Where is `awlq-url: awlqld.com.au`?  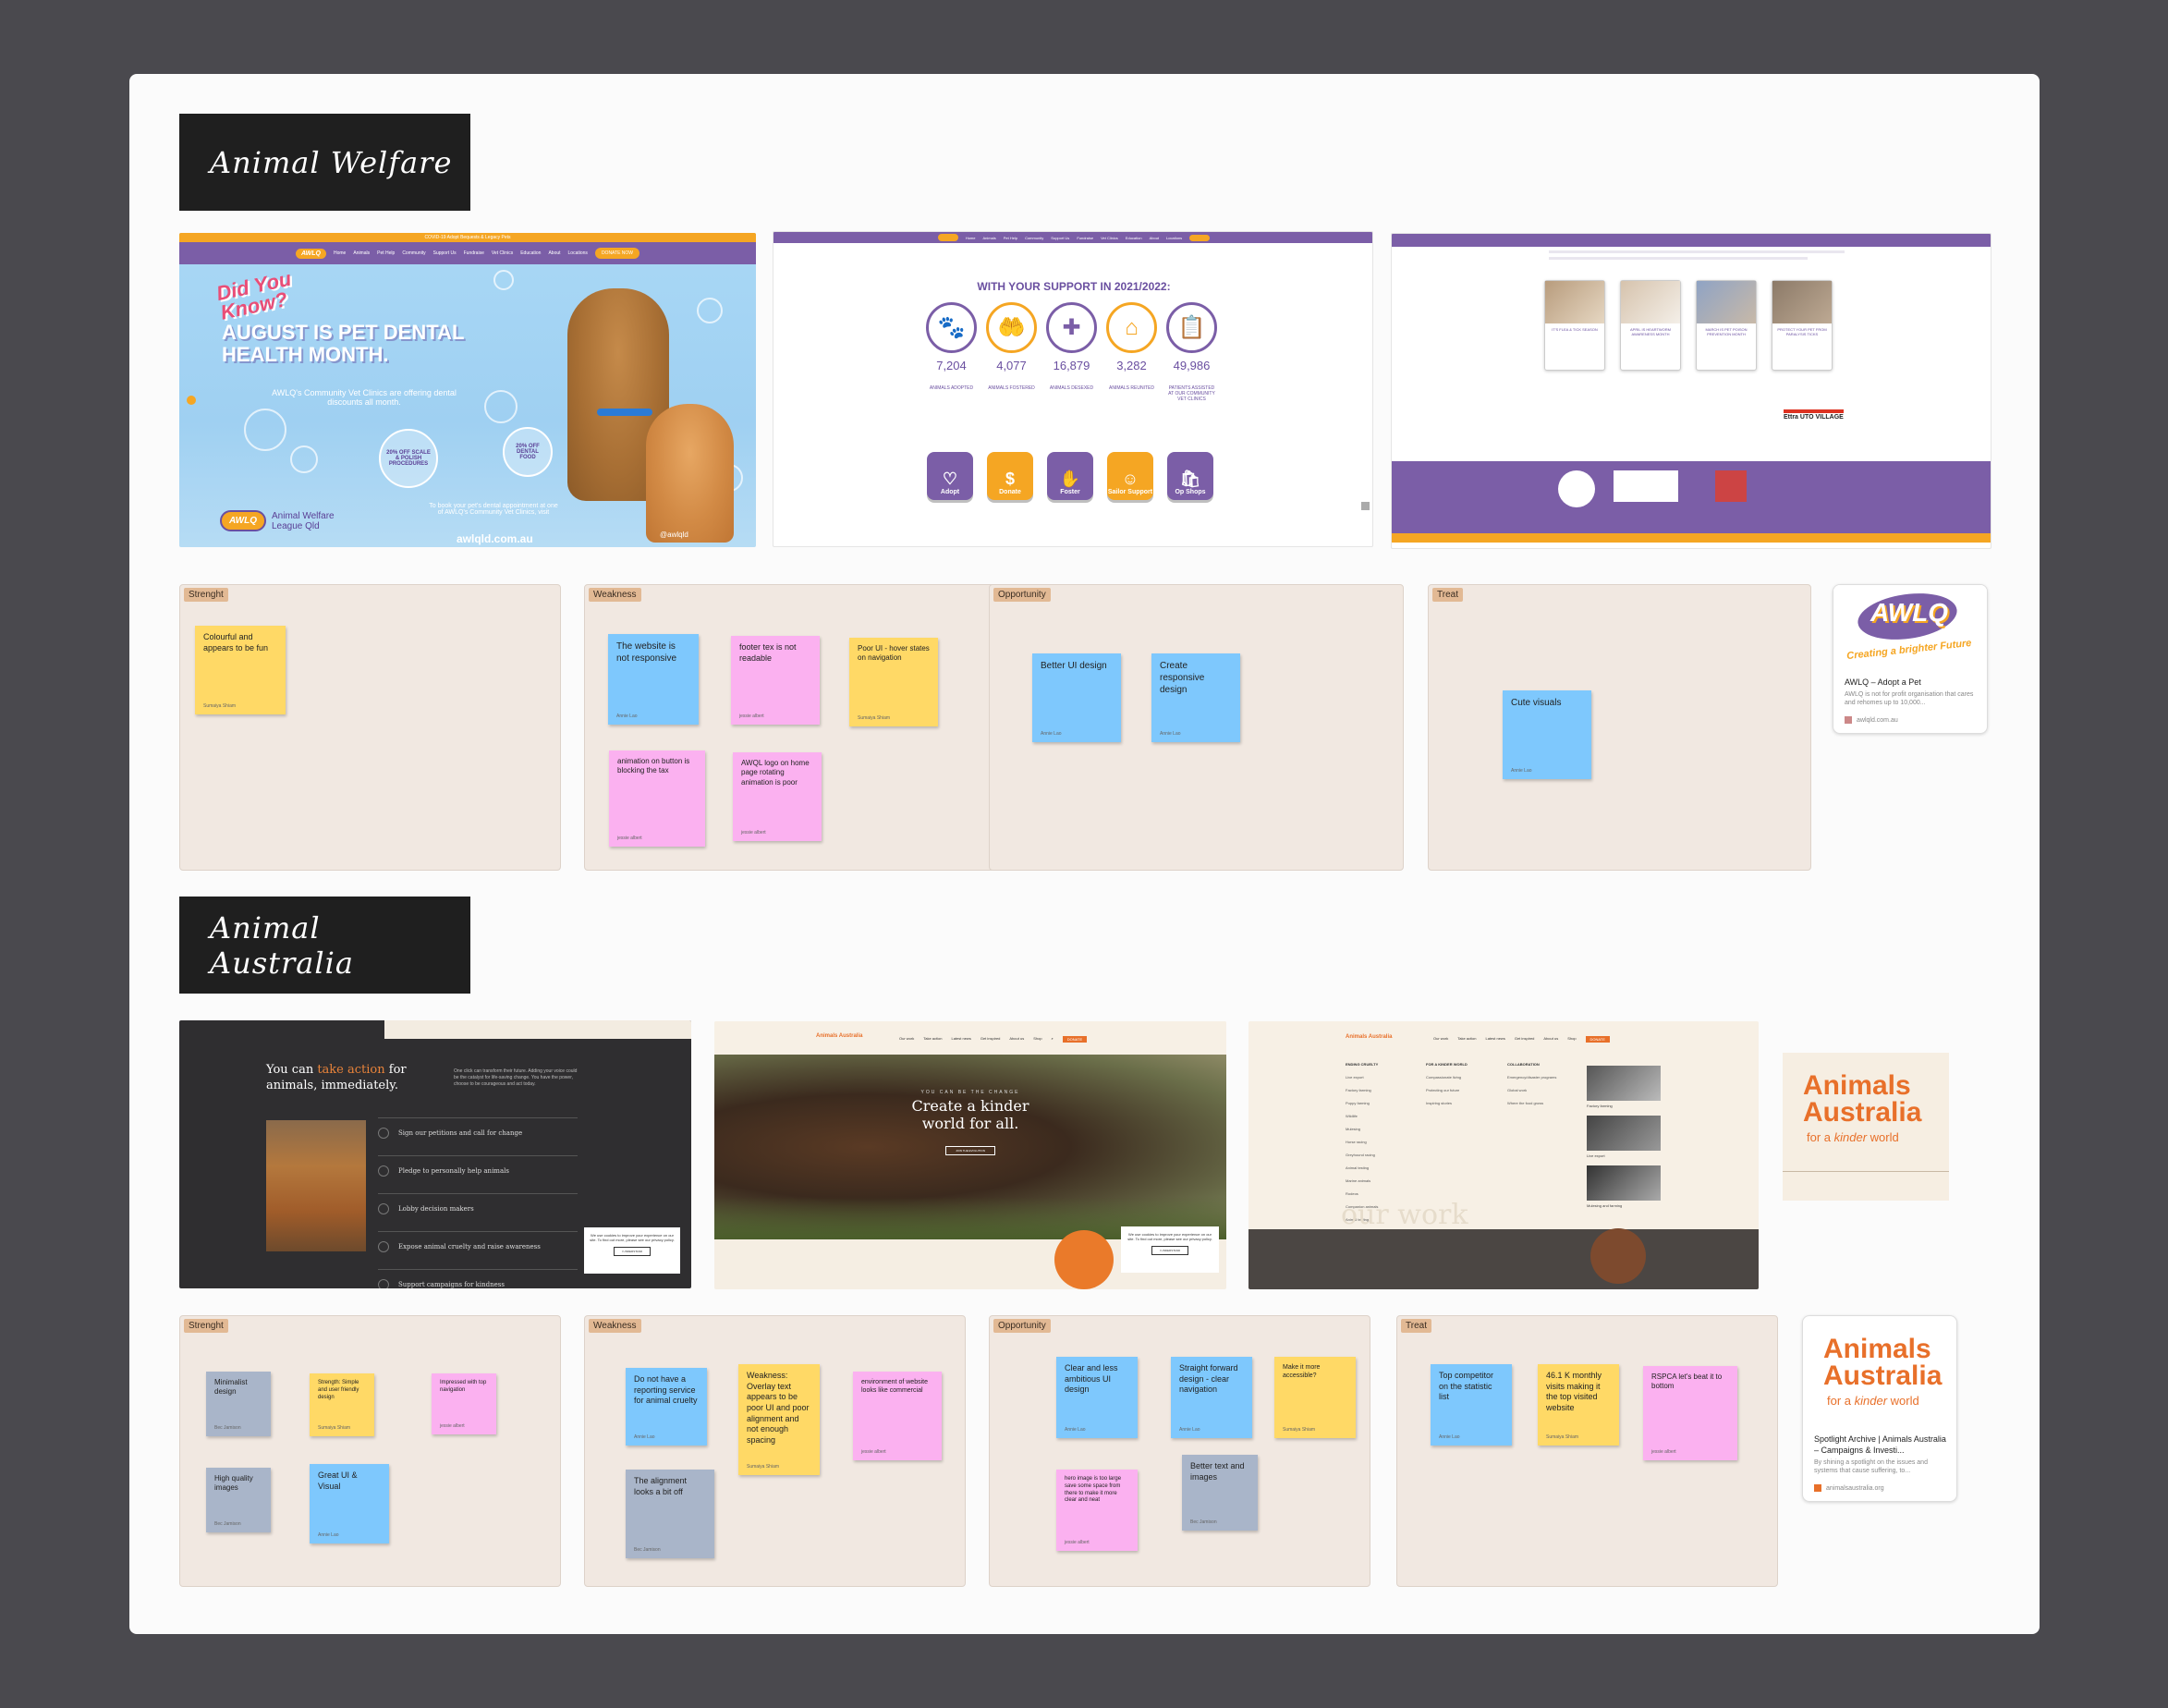
awlq-url: awlqld.com.au is located at coordinates (495, 538).